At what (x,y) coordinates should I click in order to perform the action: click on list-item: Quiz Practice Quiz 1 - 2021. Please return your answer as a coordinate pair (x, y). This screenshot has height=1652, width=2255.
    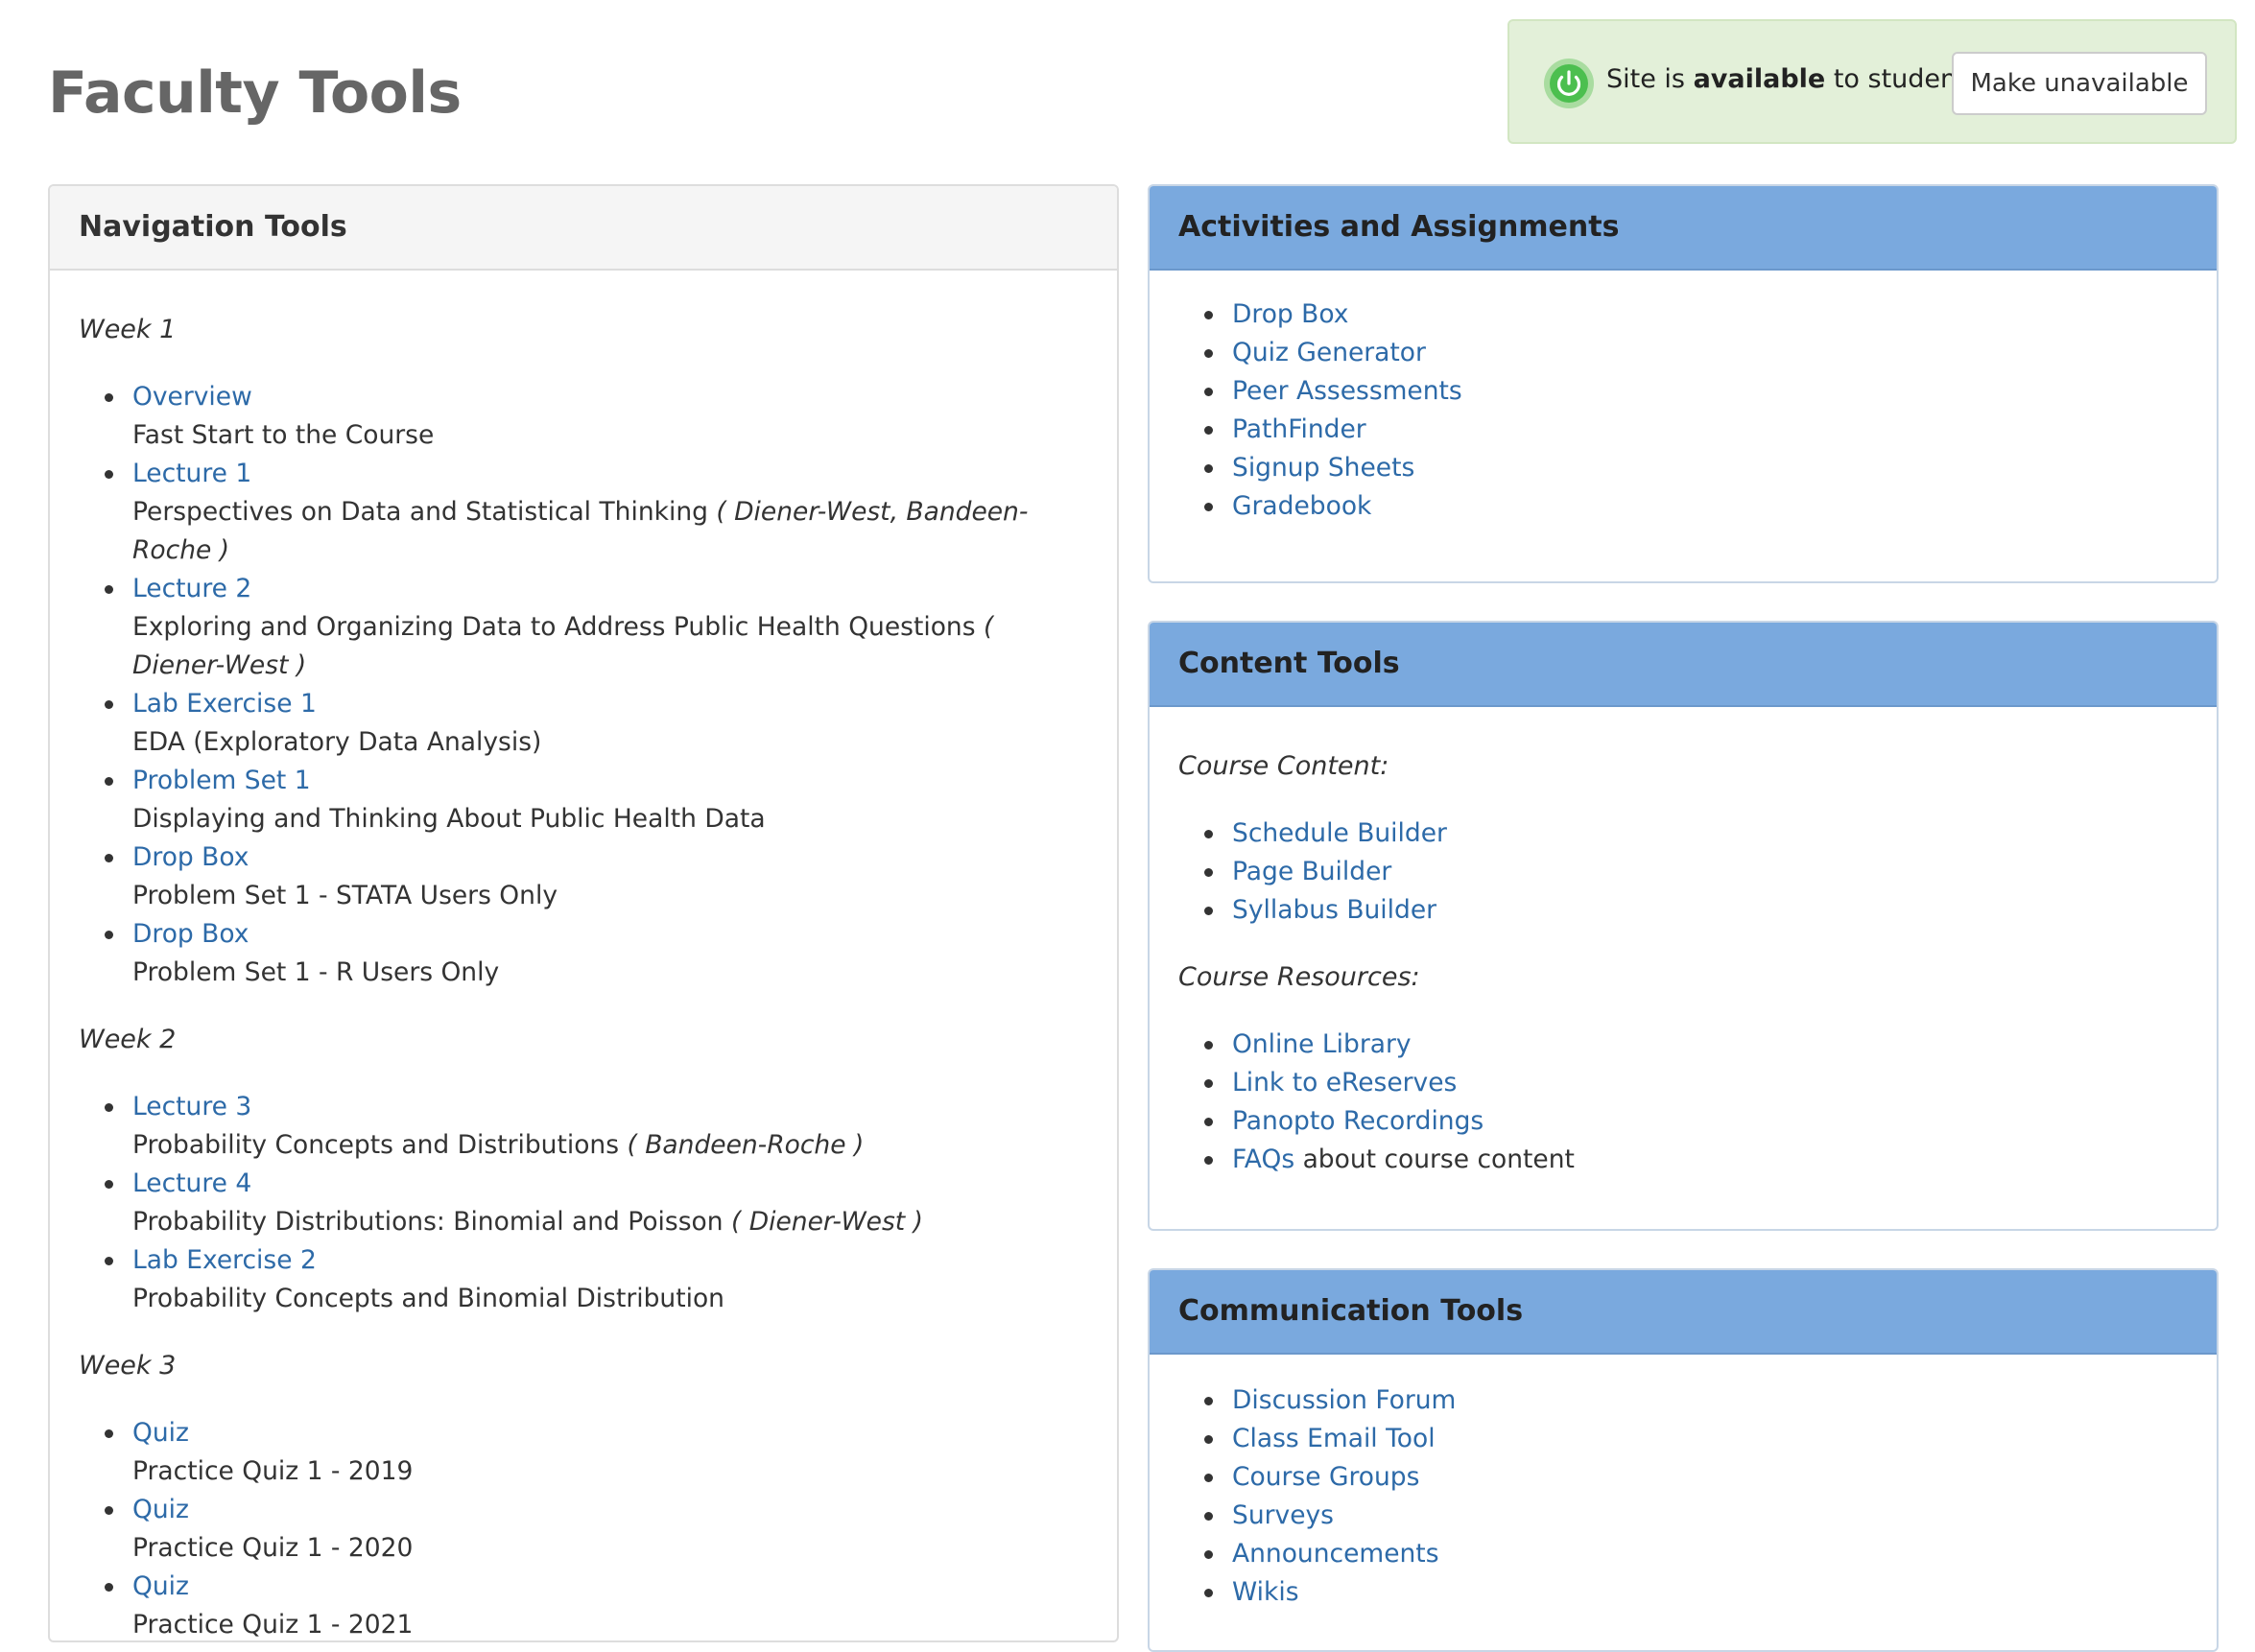
    Looking at the image, I should click on (597, 1604).